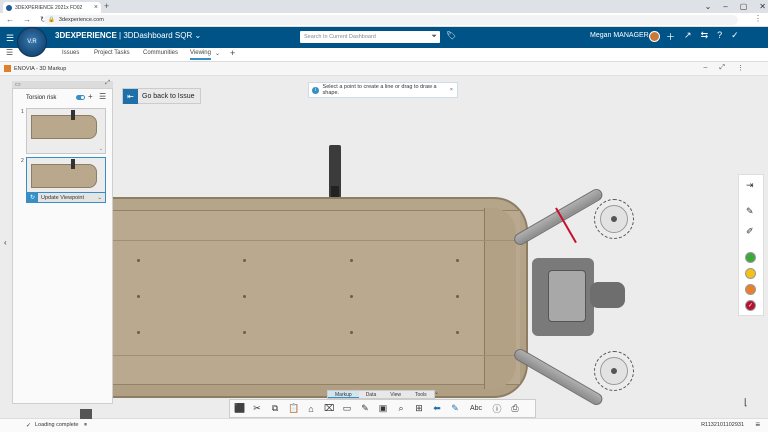 Image resolution: width=768 pixels, height=432 pixels. I want to click on color-yellow, so click(750, 273).